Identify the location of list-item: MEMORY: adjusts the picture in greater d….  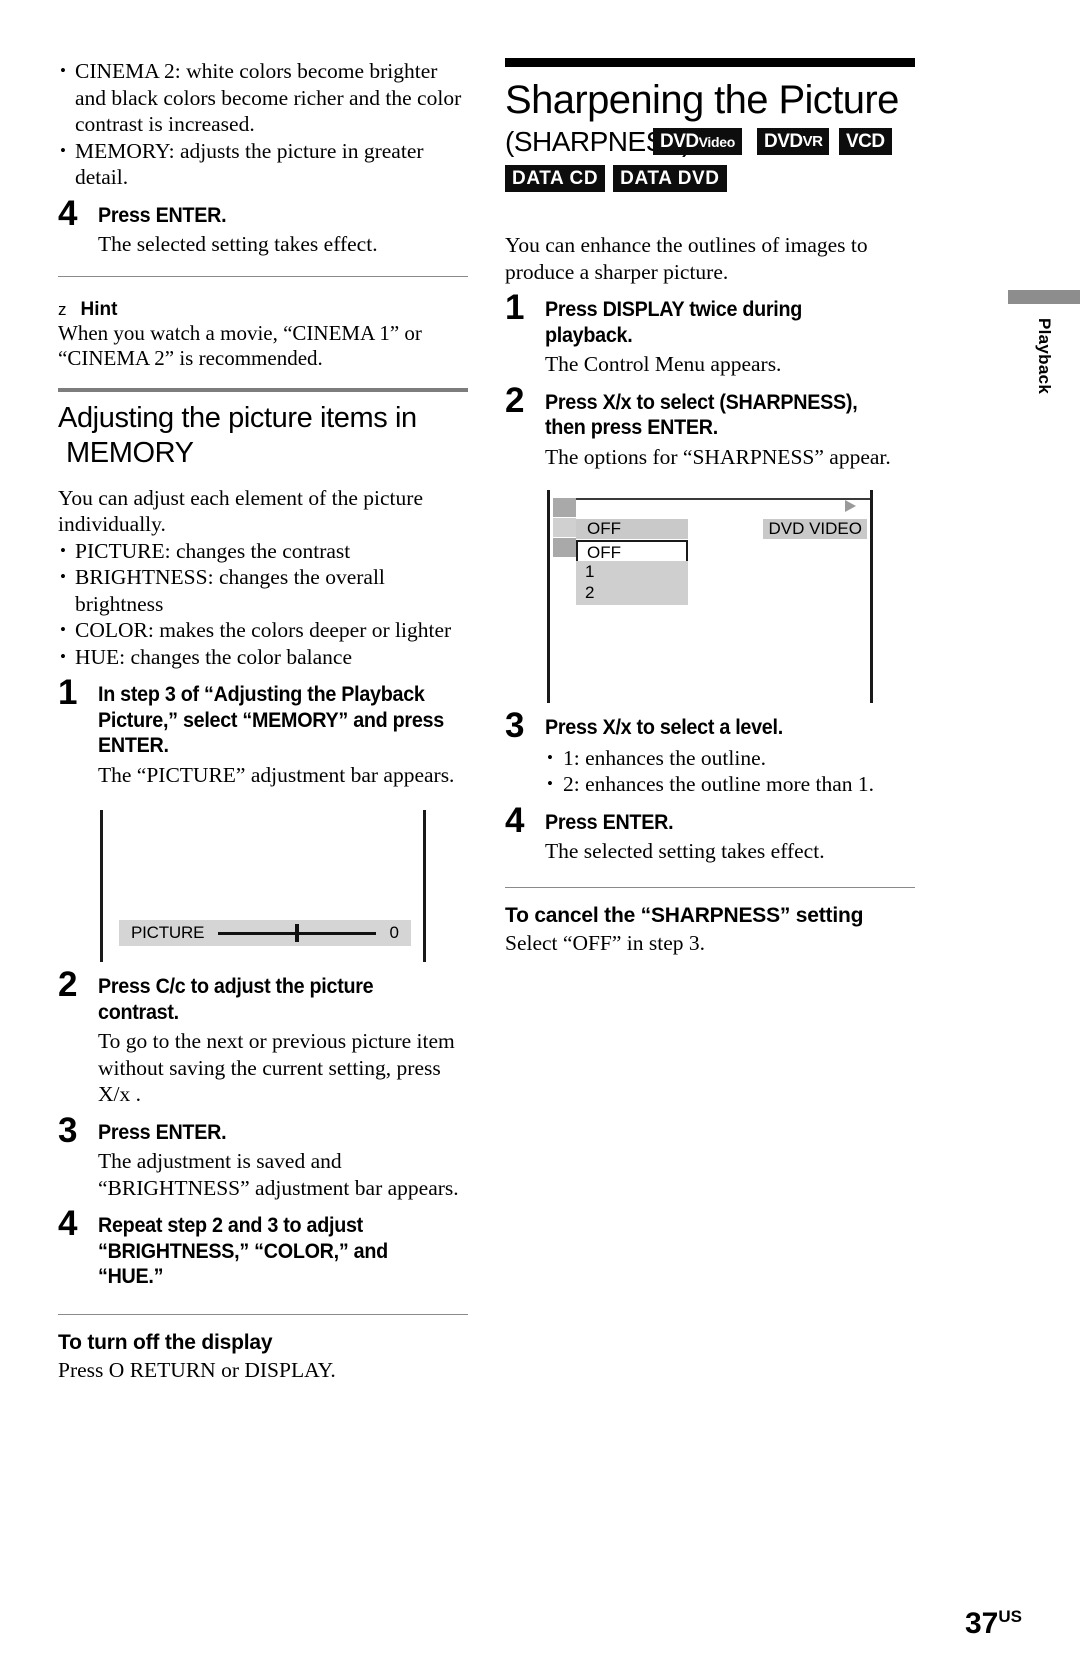
(263, 164).